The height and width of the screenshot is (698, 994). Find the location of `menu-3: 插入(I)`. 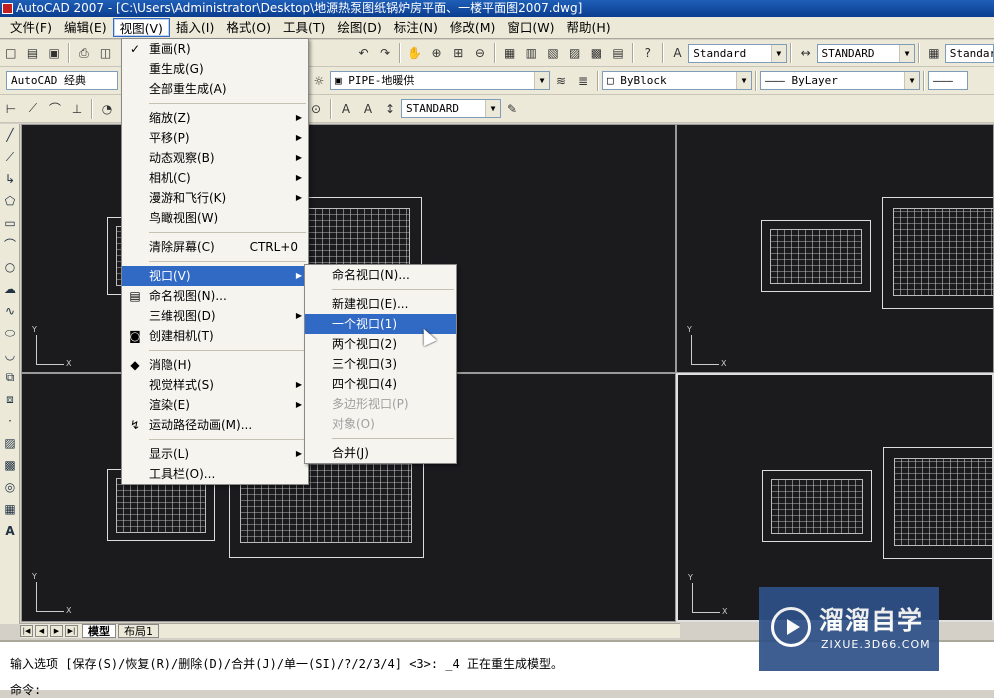

menu-3: 插入(I) is located at coordinates (195, 27).